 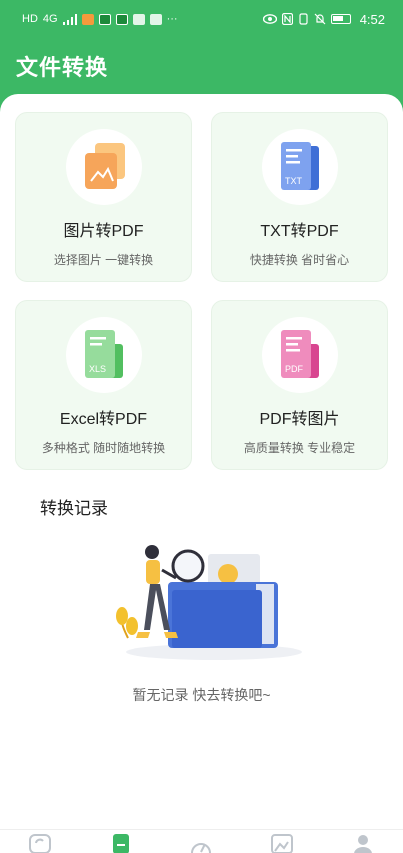 I want to click on image-file-icon, so click(x=104, y=166).